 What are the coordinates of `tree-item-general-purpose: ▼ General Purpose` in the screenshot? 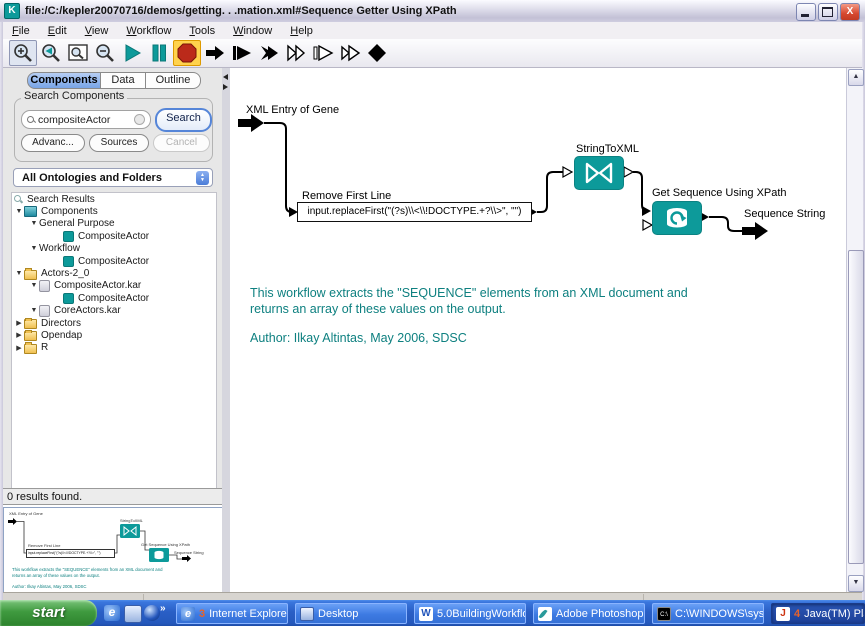 It's located at (114, 224).